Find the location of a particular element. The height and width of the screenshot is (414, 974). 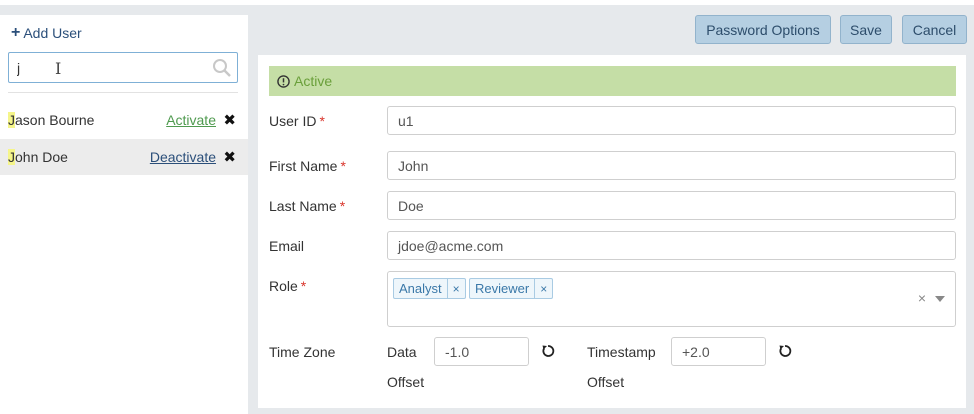

activate-link: Activate is located at coordinates (191, 120).